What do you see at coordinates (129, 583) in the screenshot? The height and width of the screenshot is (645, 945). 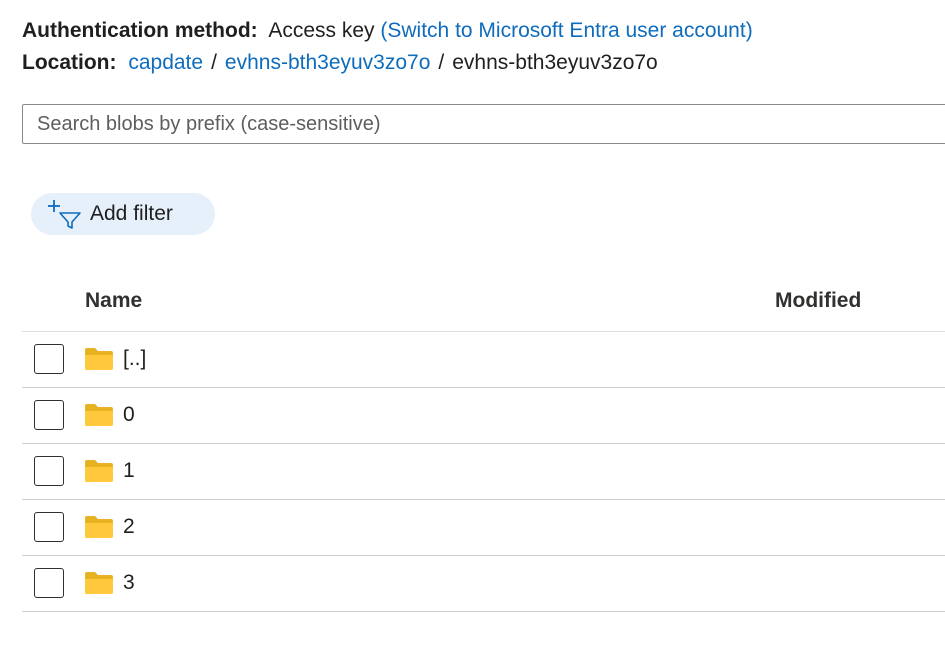 I see `row-name: 3` at bounding box center [129, 583].